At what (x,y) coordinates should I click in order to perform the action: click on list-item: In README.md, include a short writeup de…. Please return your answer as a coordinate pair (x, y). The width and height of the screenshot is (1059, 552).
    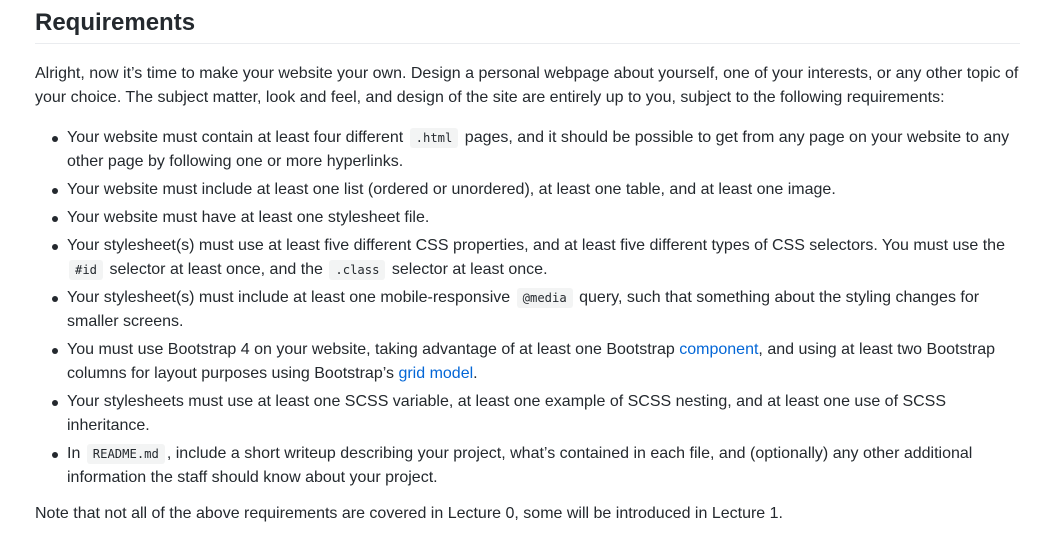
    Looking at the image, I should click on (536, 466).